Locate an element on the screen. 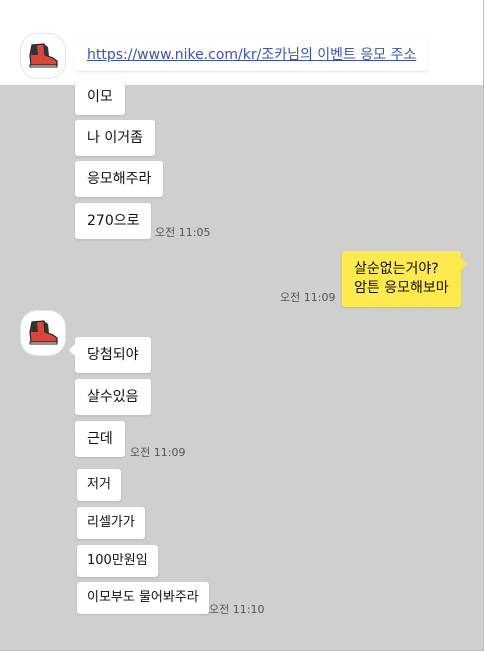 The width and height of the screenshot is (484, 651). message-bubble: 당첨되야 is located at coordinates (110, 355).